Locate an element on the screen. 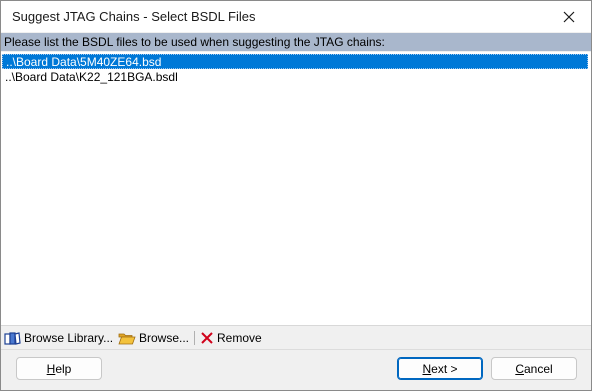 This screenshot has height=391, width=592. folder-open-icon is located at coordinates (127, 338).